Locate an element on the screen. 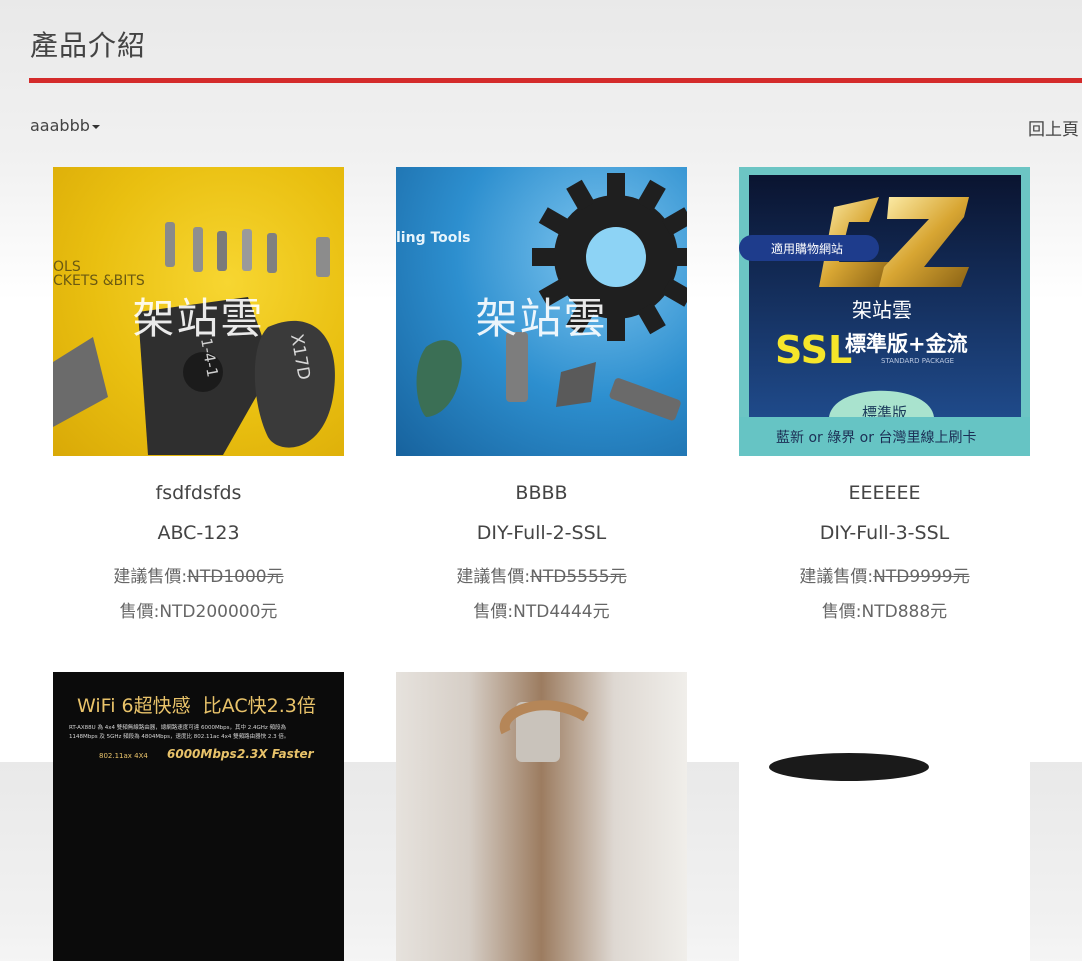 This screenshot has width=1082, height=961. msrp-value: NTD9999元 is located at coordinates (921, 577).